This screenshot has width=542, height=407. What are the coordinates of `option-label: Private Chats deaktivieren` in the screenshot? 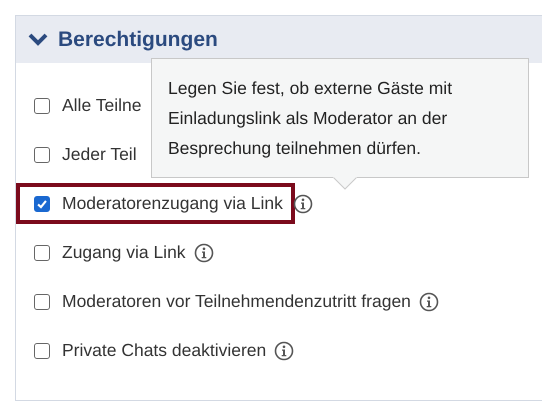 It's located at (164, 350).